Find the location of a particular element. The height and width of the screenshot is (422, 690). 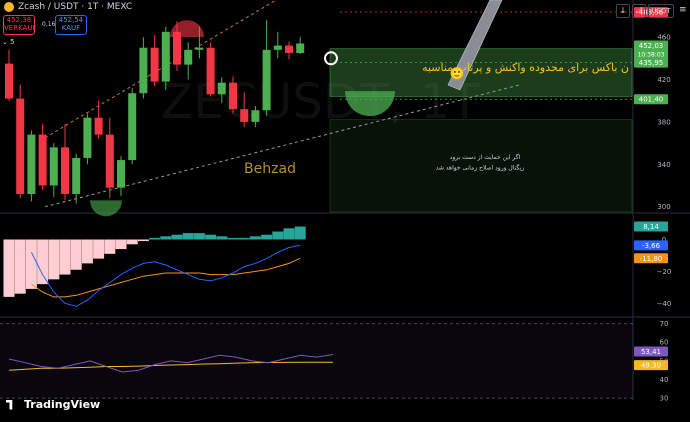

y-tick-label: 300 is located at coordinates (663, 207).